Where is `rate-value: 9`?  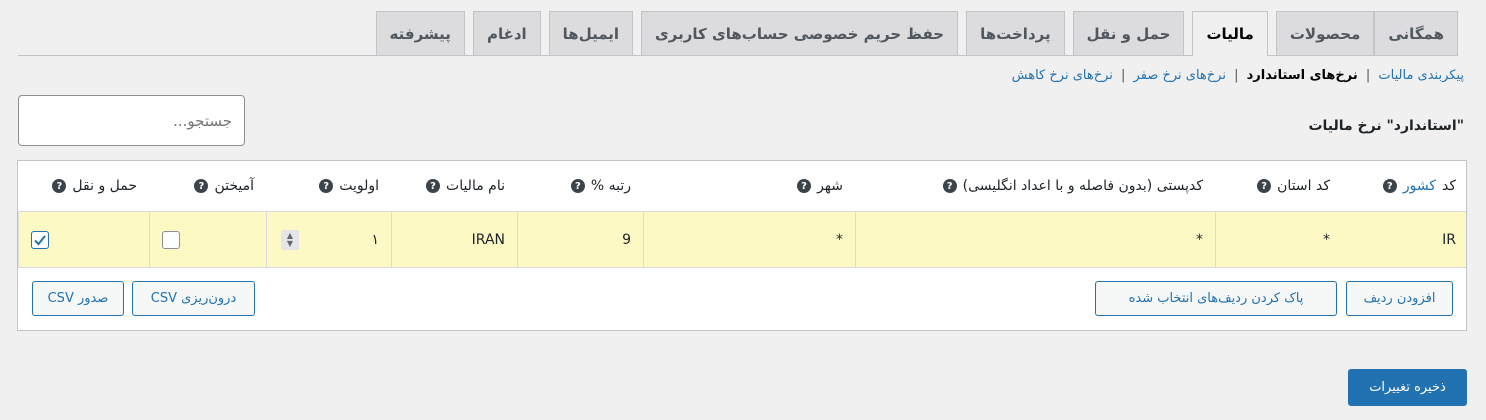 rate-value: 9 is located at coordinates (626, 239).